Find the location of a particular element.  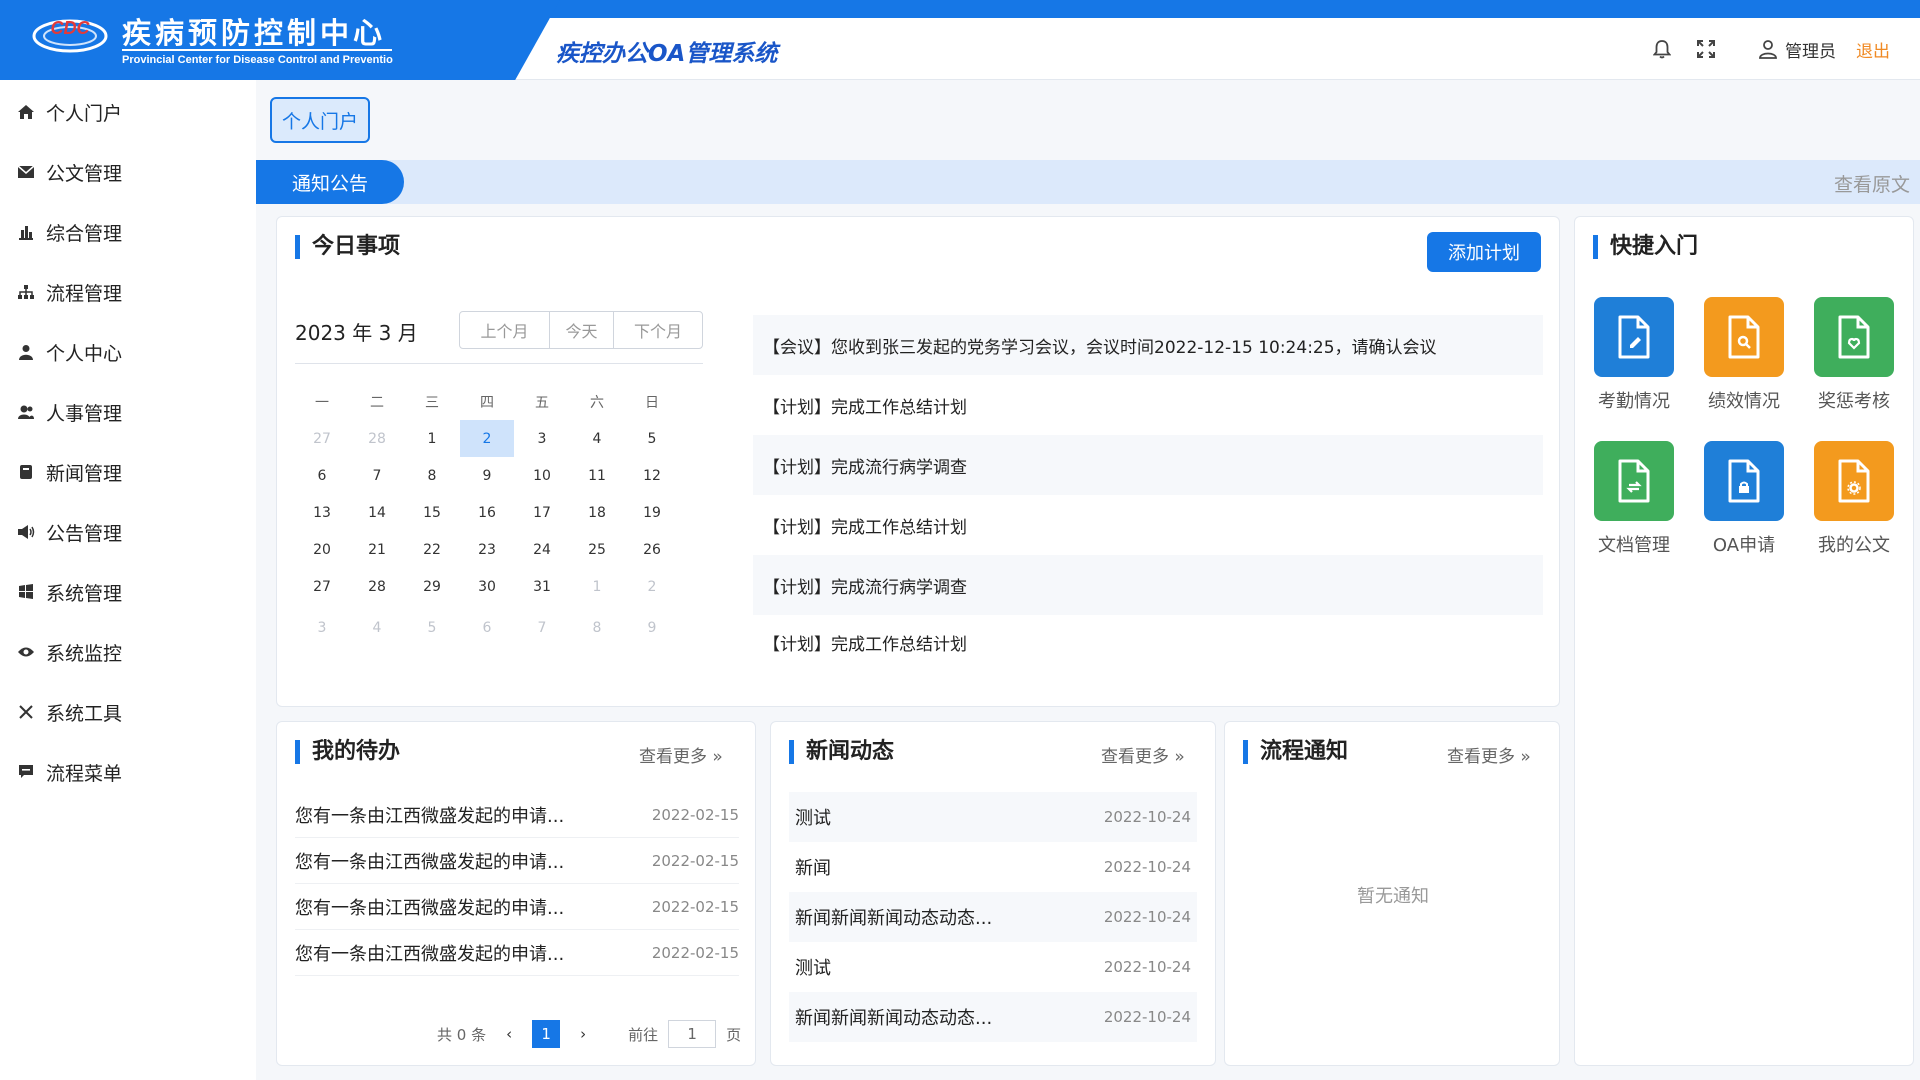

calendar-day: 13 is located at coordinates (322, 512).